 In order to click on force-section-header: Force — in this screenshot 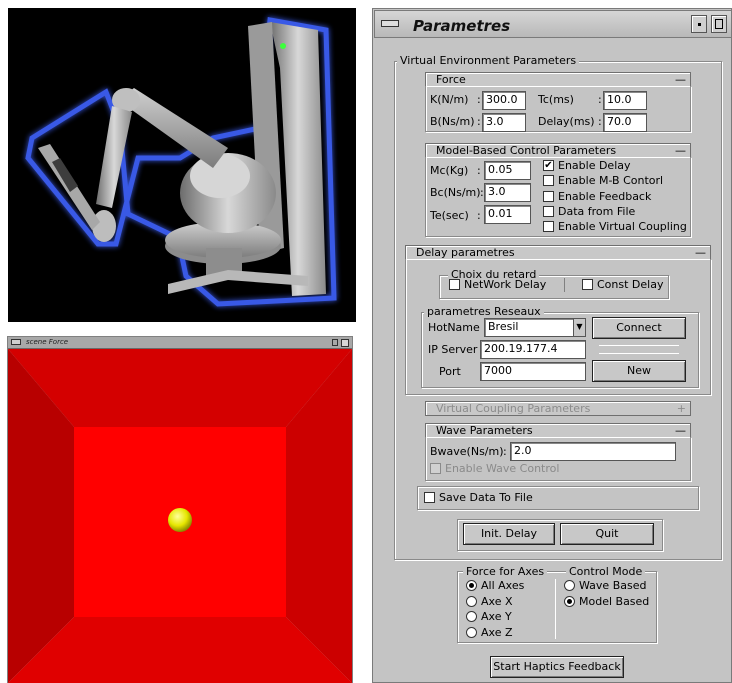, I will do `click(558, 79)`.